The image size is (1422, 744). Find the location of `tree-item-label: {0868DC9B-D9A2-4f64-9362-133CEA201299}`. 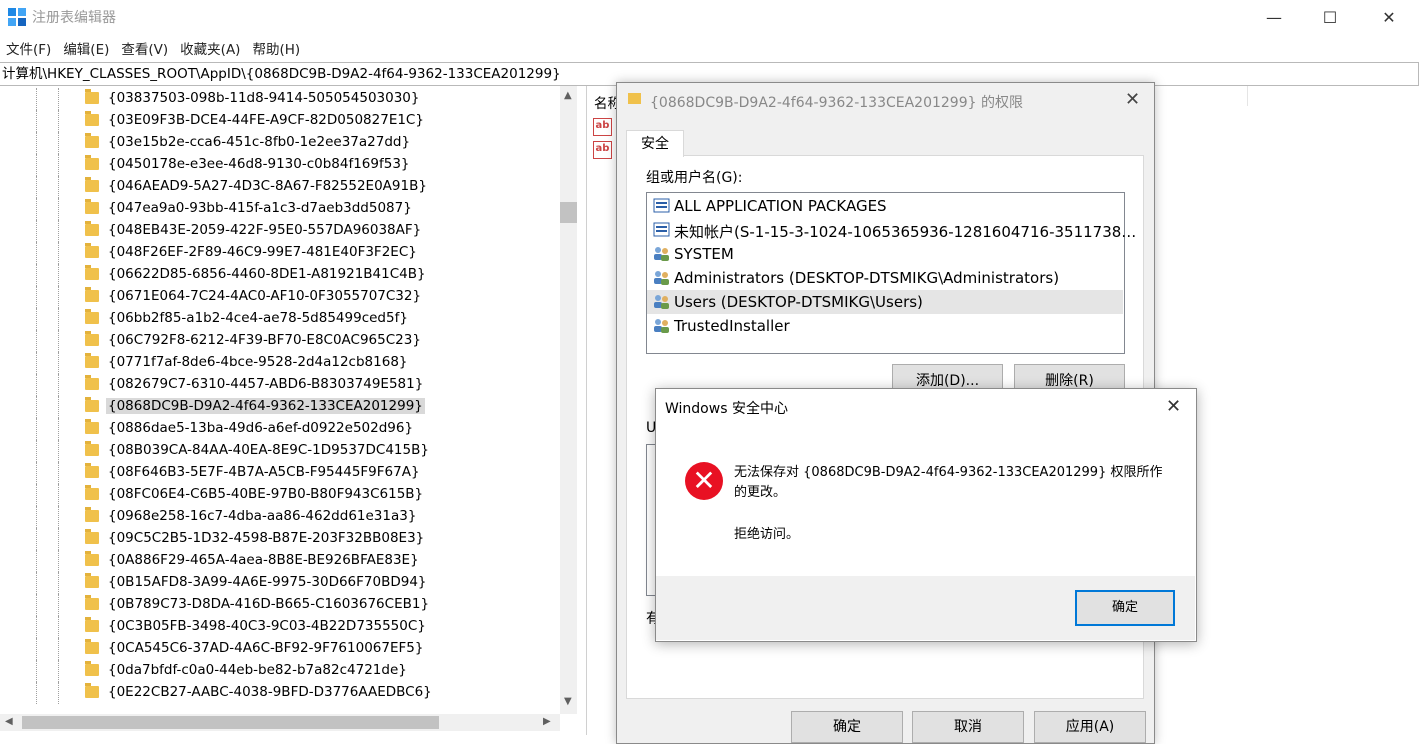

tree-item-label: {0868DC9B-D9A2-4f64-9362-133CEA201299} is located at coordinates (265, 406).